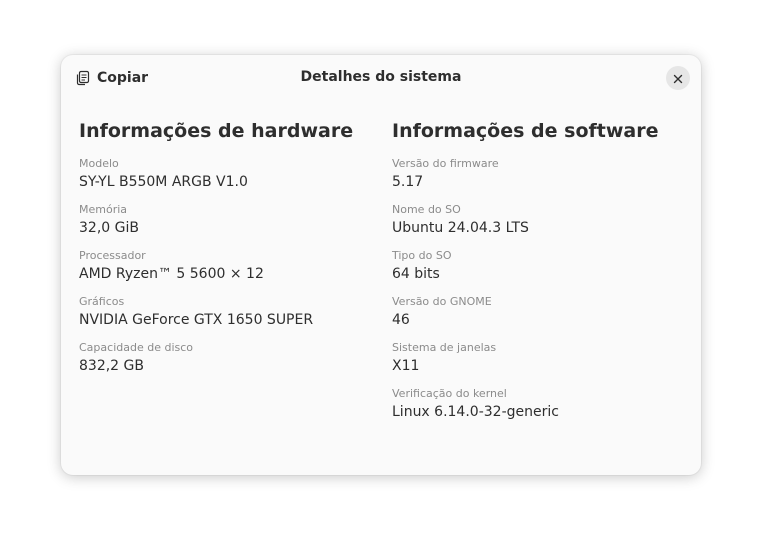 The height and width of the screenshot is (542, 762). What do you see at coordinates (224, 363) in the screenshot?
I see `field-disk-capacity: Capacidade de disco 832,2 GB` at bounding box center [224, 363].